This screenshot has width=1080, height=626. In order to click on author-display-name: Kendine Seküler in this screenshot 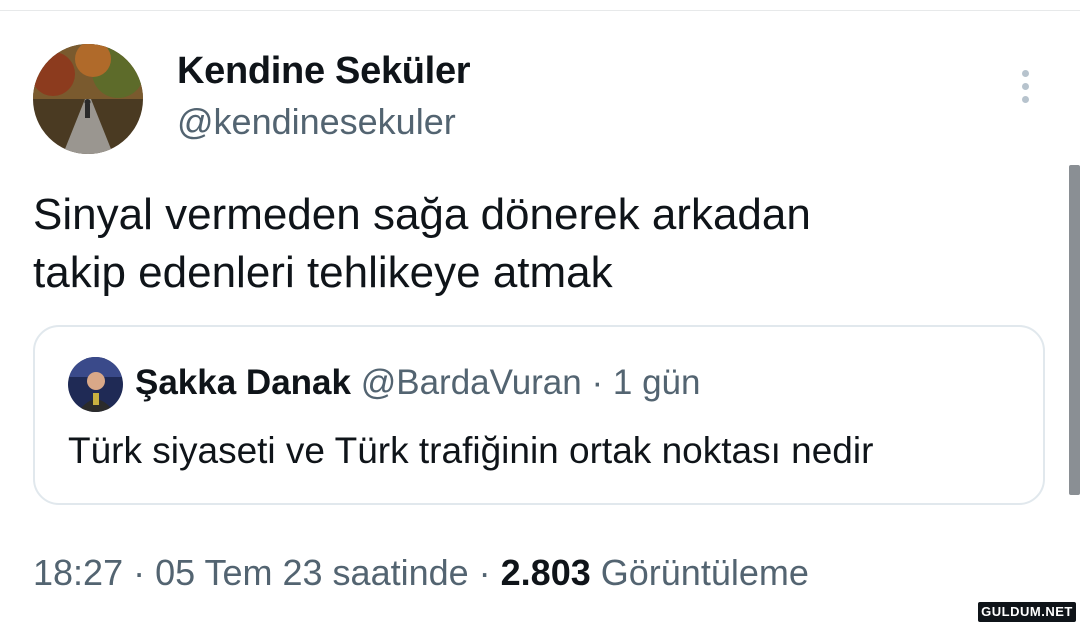, I will do `click(324, 71)`.